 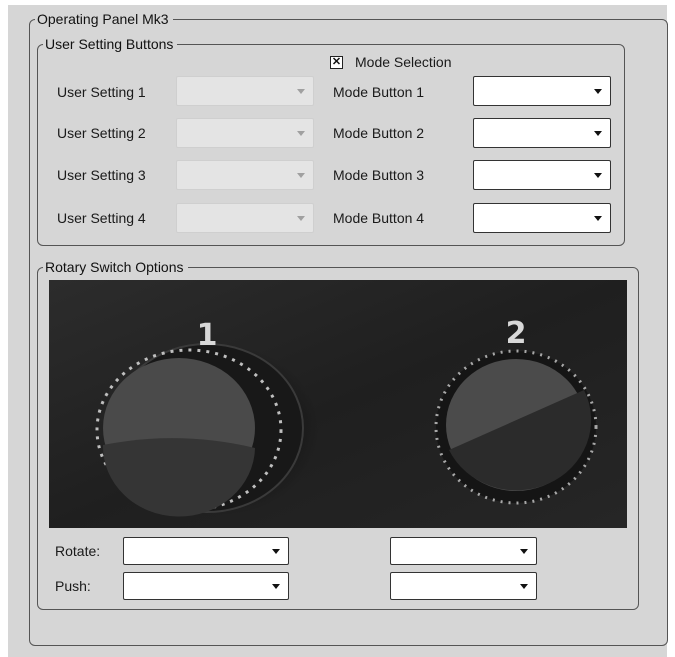 What do you see at coordinates (403, 62) in the screenshot?
I see `mode-selection-label: Mode Selection` at bounding box center [403, 62].